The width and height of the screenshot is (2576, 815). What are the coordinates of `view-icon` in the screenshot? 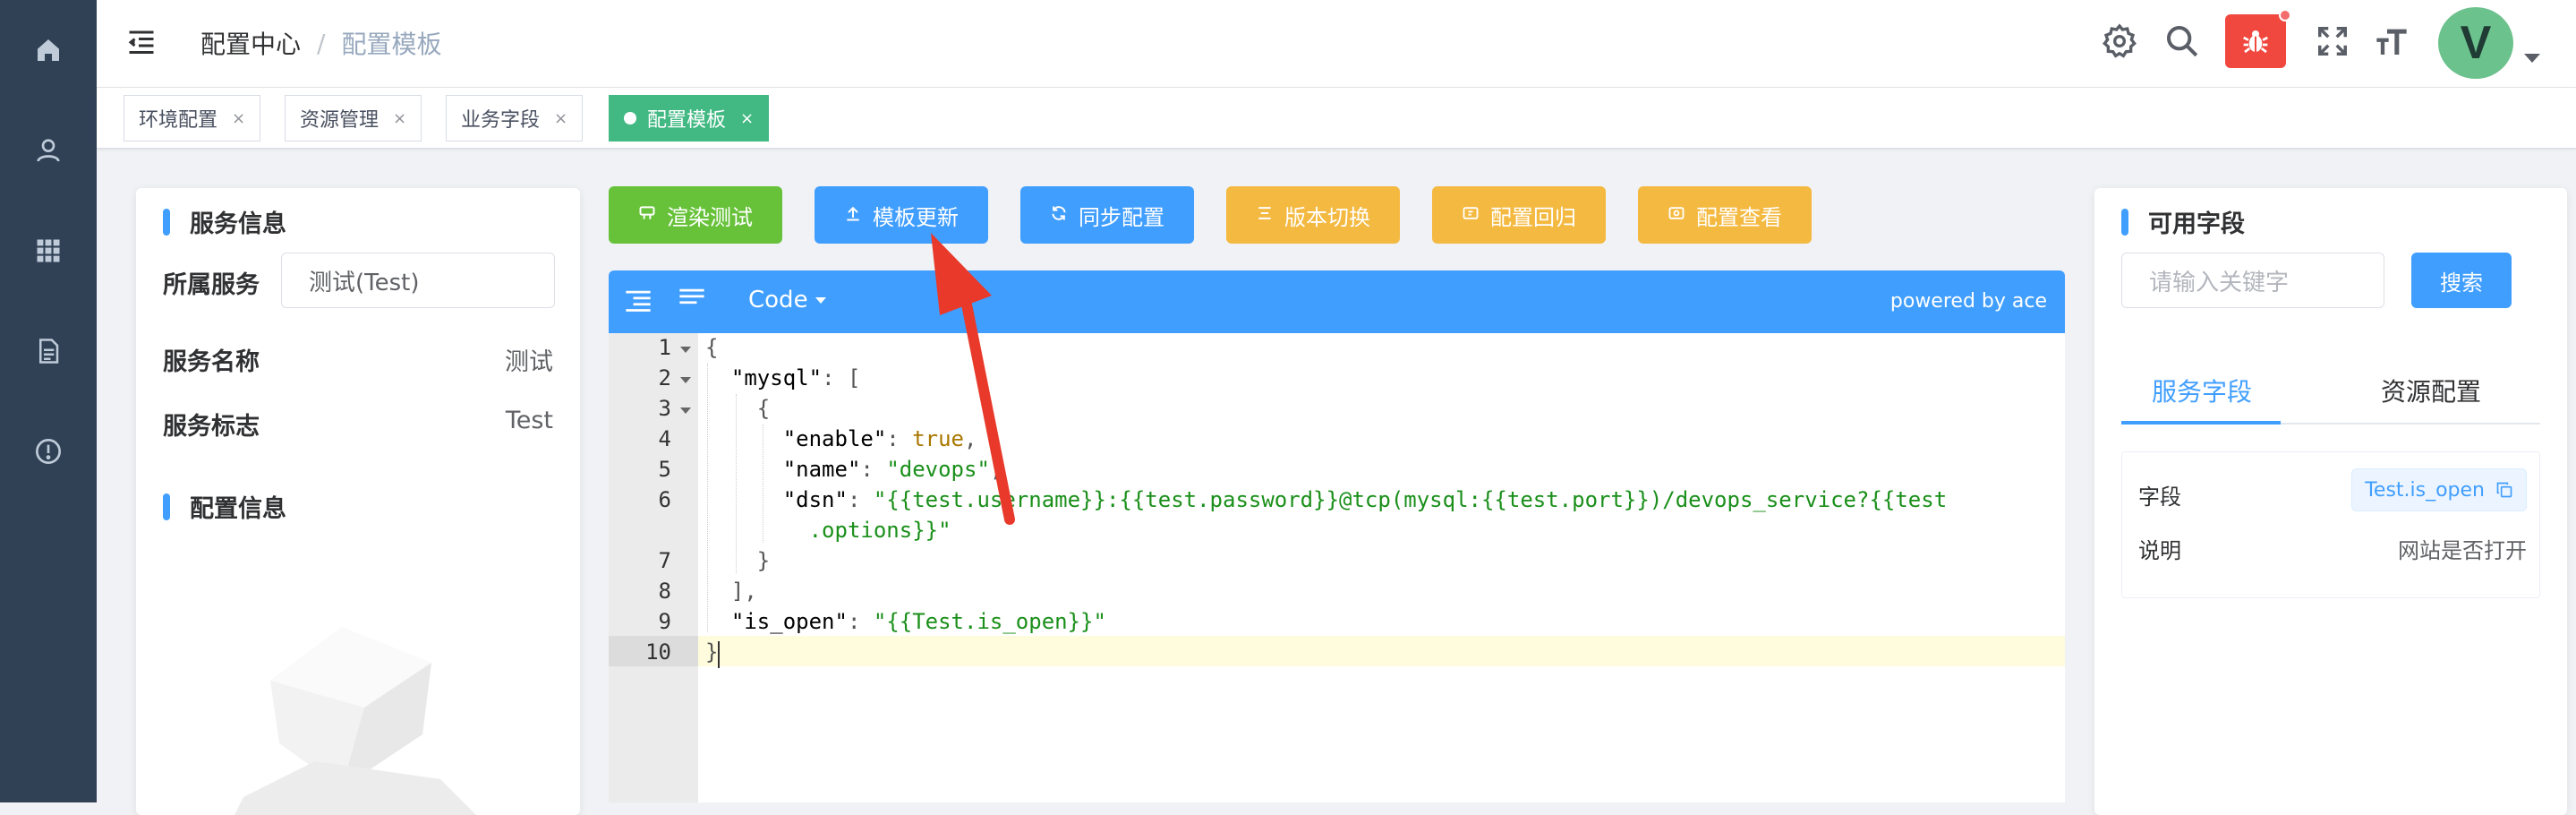 It's located at (1676, 215).